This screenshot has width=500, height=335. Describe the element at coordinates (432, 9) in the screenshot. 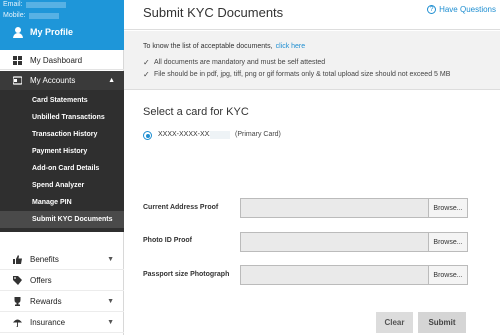

I see `question-icon: ?` at that location.